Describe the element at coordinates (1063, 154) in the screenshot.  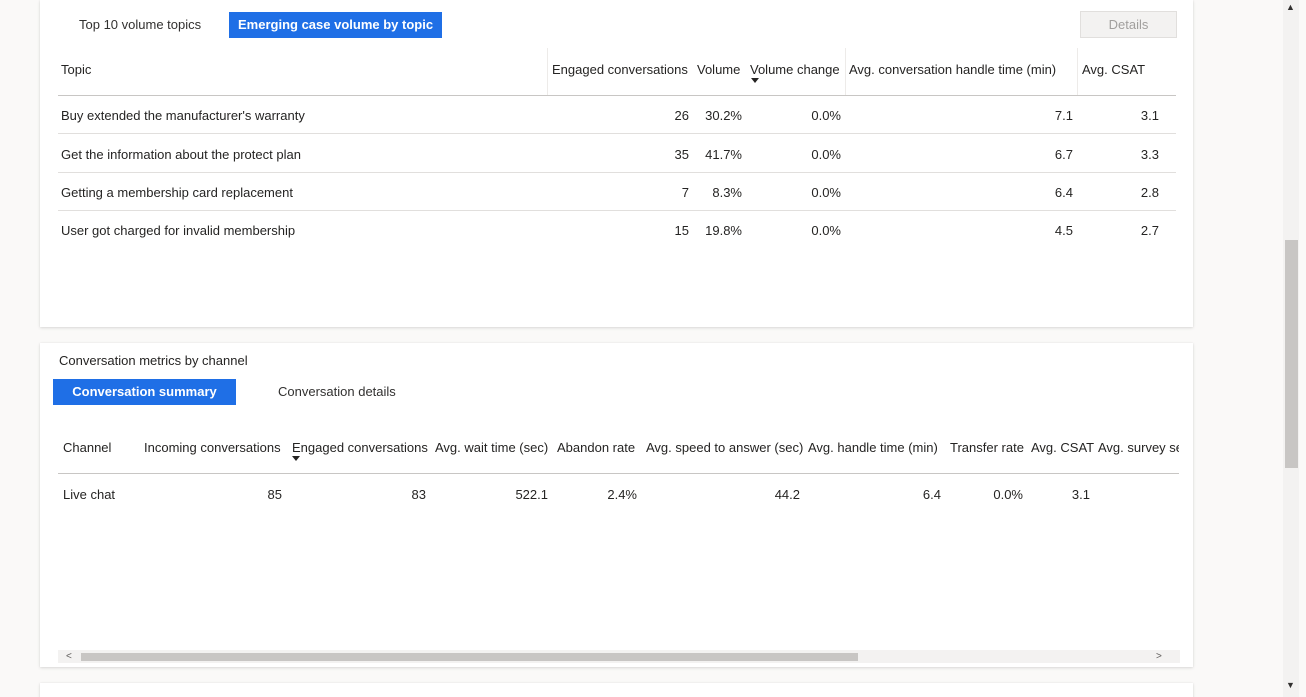
I see `table-cell-handle-time: 6.7` at that location.